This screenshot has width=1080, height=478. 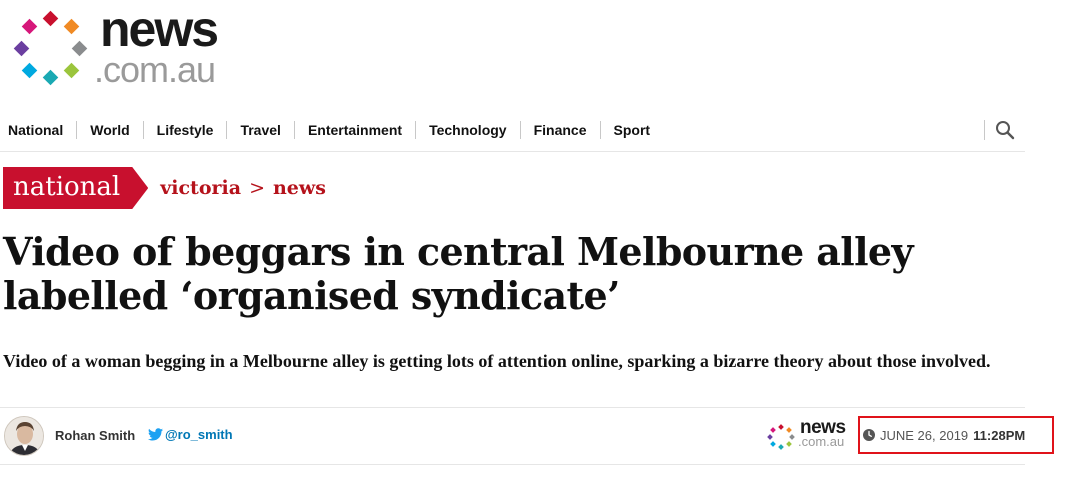 What do you see at coordinates (259, 130) in the screenshot?
I see `nav-item-travel: Travel` at bounding box center [259, 130].